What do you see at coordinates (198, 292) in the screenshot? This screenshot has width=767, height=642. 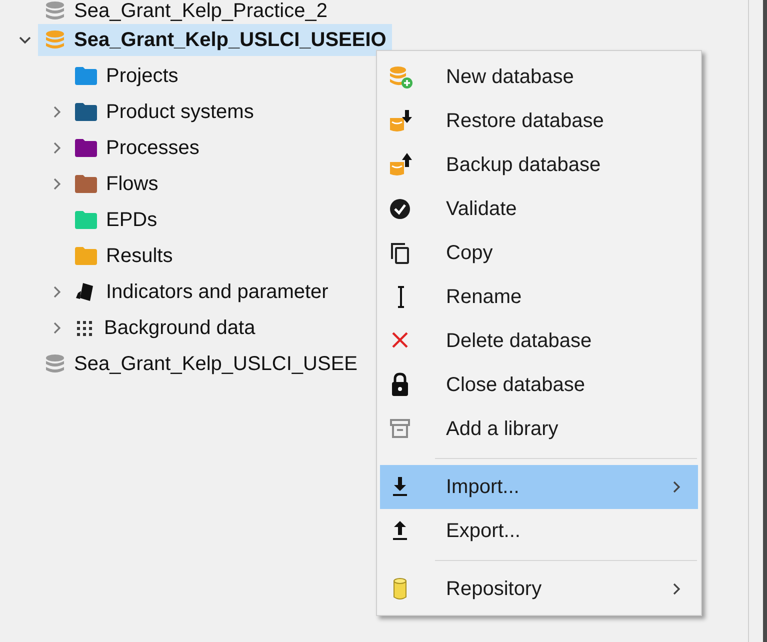 I see `tree-item: Indicators and parameter` at bounding box center [198, 292].